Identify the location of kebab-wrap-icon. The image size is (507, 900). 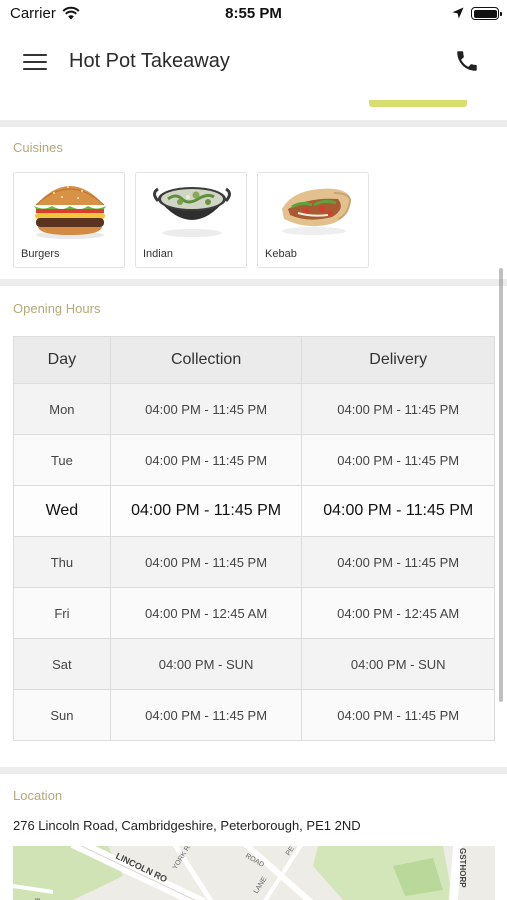
(317, 211).